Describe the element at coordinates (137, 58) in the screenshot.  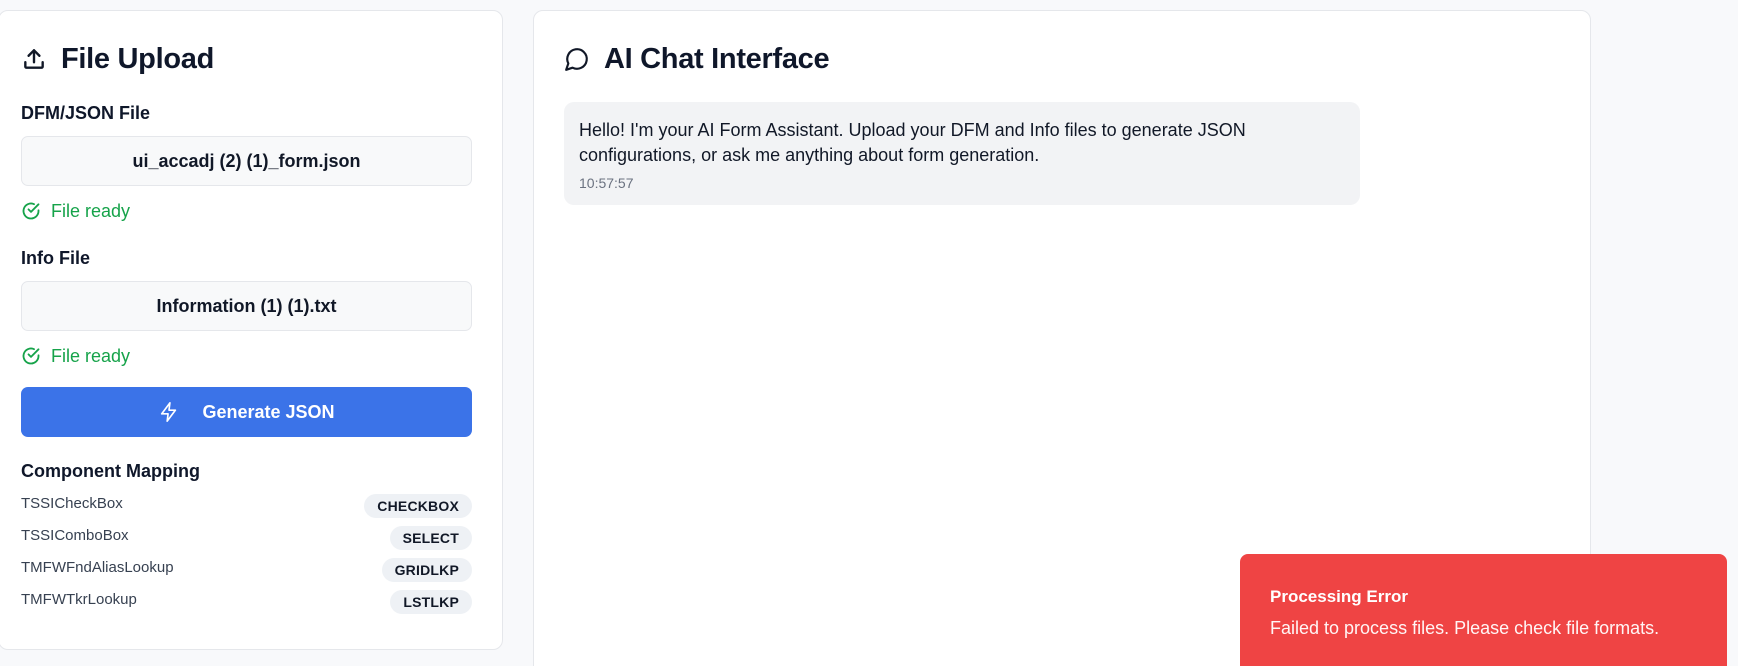
I see `file-upload-title: File Upload` at that location.